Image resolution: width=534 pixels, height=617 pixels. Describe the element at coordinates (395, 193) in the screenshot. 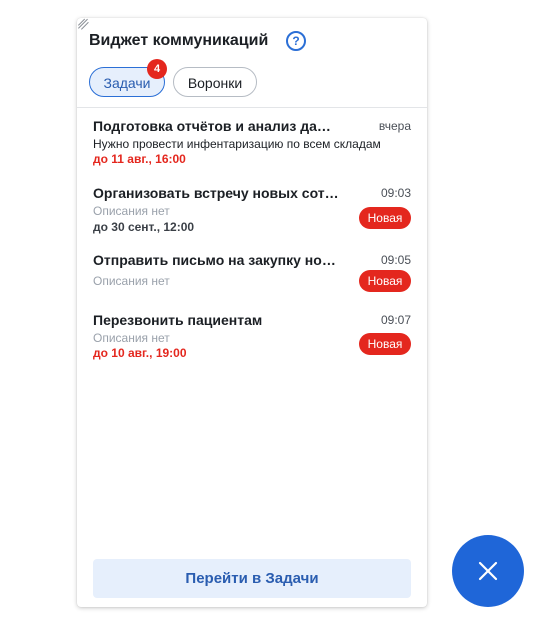

I see `task-time: 09:03` at that location.